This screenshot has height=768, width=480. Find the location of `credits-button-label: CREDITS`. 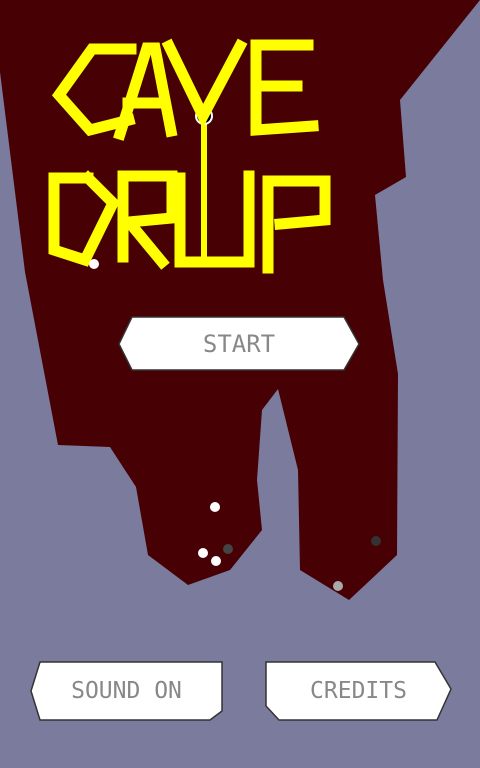

credits-button-label: CREDITS is located at coordinates (358, 691).